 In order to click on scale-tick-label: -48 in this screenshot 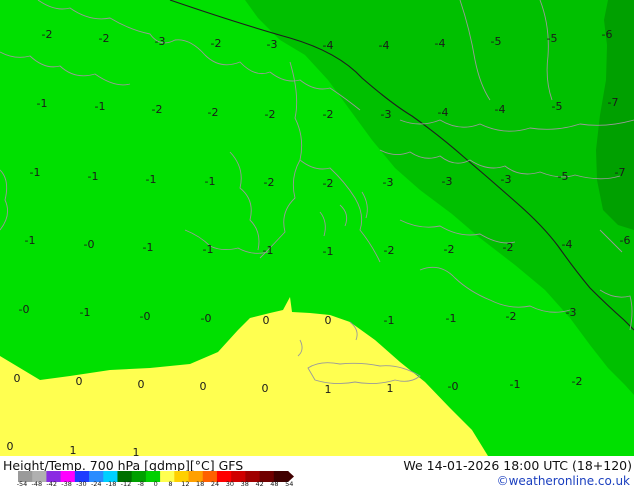, I will do `click(37, 484)`.